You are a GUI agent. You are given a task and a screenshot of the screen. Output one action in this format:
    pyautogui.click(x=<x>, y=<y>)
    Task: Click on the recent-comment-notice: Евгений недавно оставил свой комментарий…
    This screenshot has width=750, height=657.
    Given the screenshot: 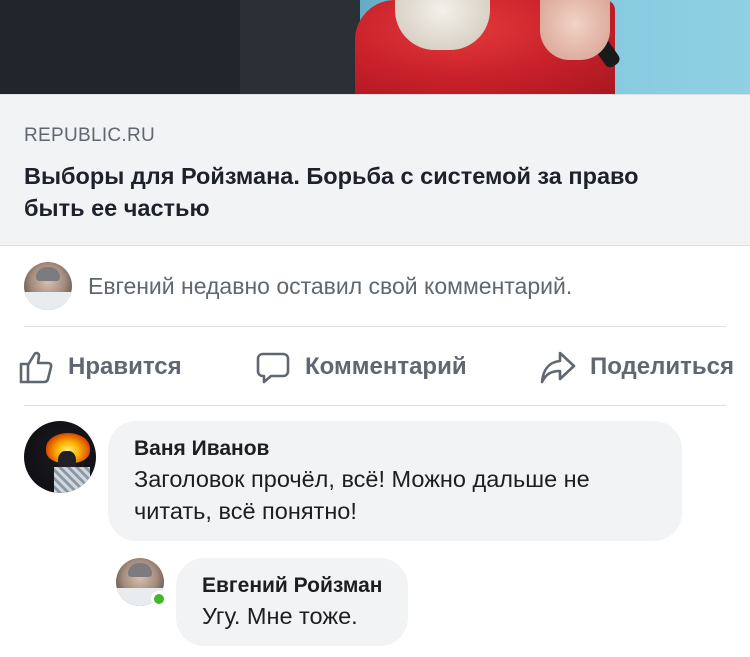 What is the action you would take?
    pyautogui.click(x=374, y=286)
    